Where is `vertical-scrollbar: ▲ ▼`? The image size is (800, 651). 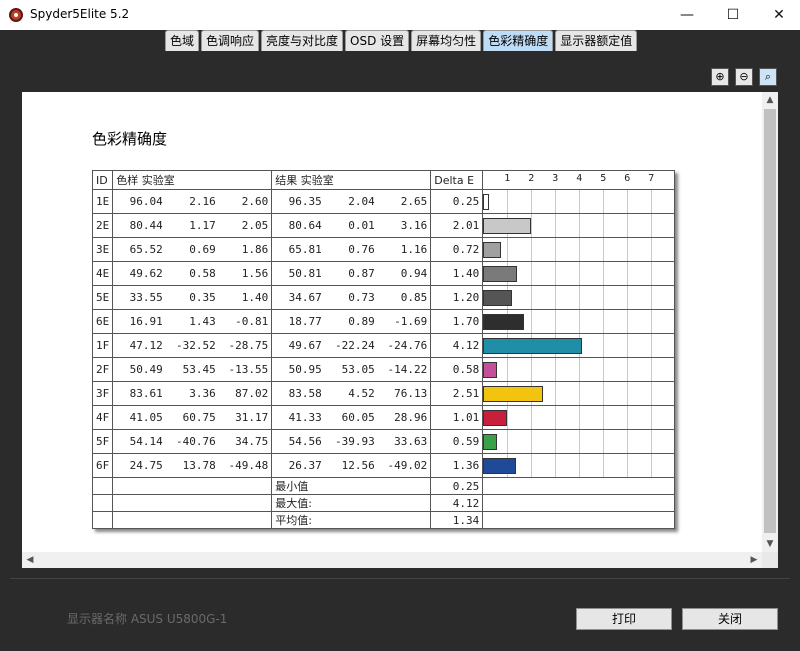 vertical-scrollbar: ▲ ▼ is located at coordinates (770, 322).